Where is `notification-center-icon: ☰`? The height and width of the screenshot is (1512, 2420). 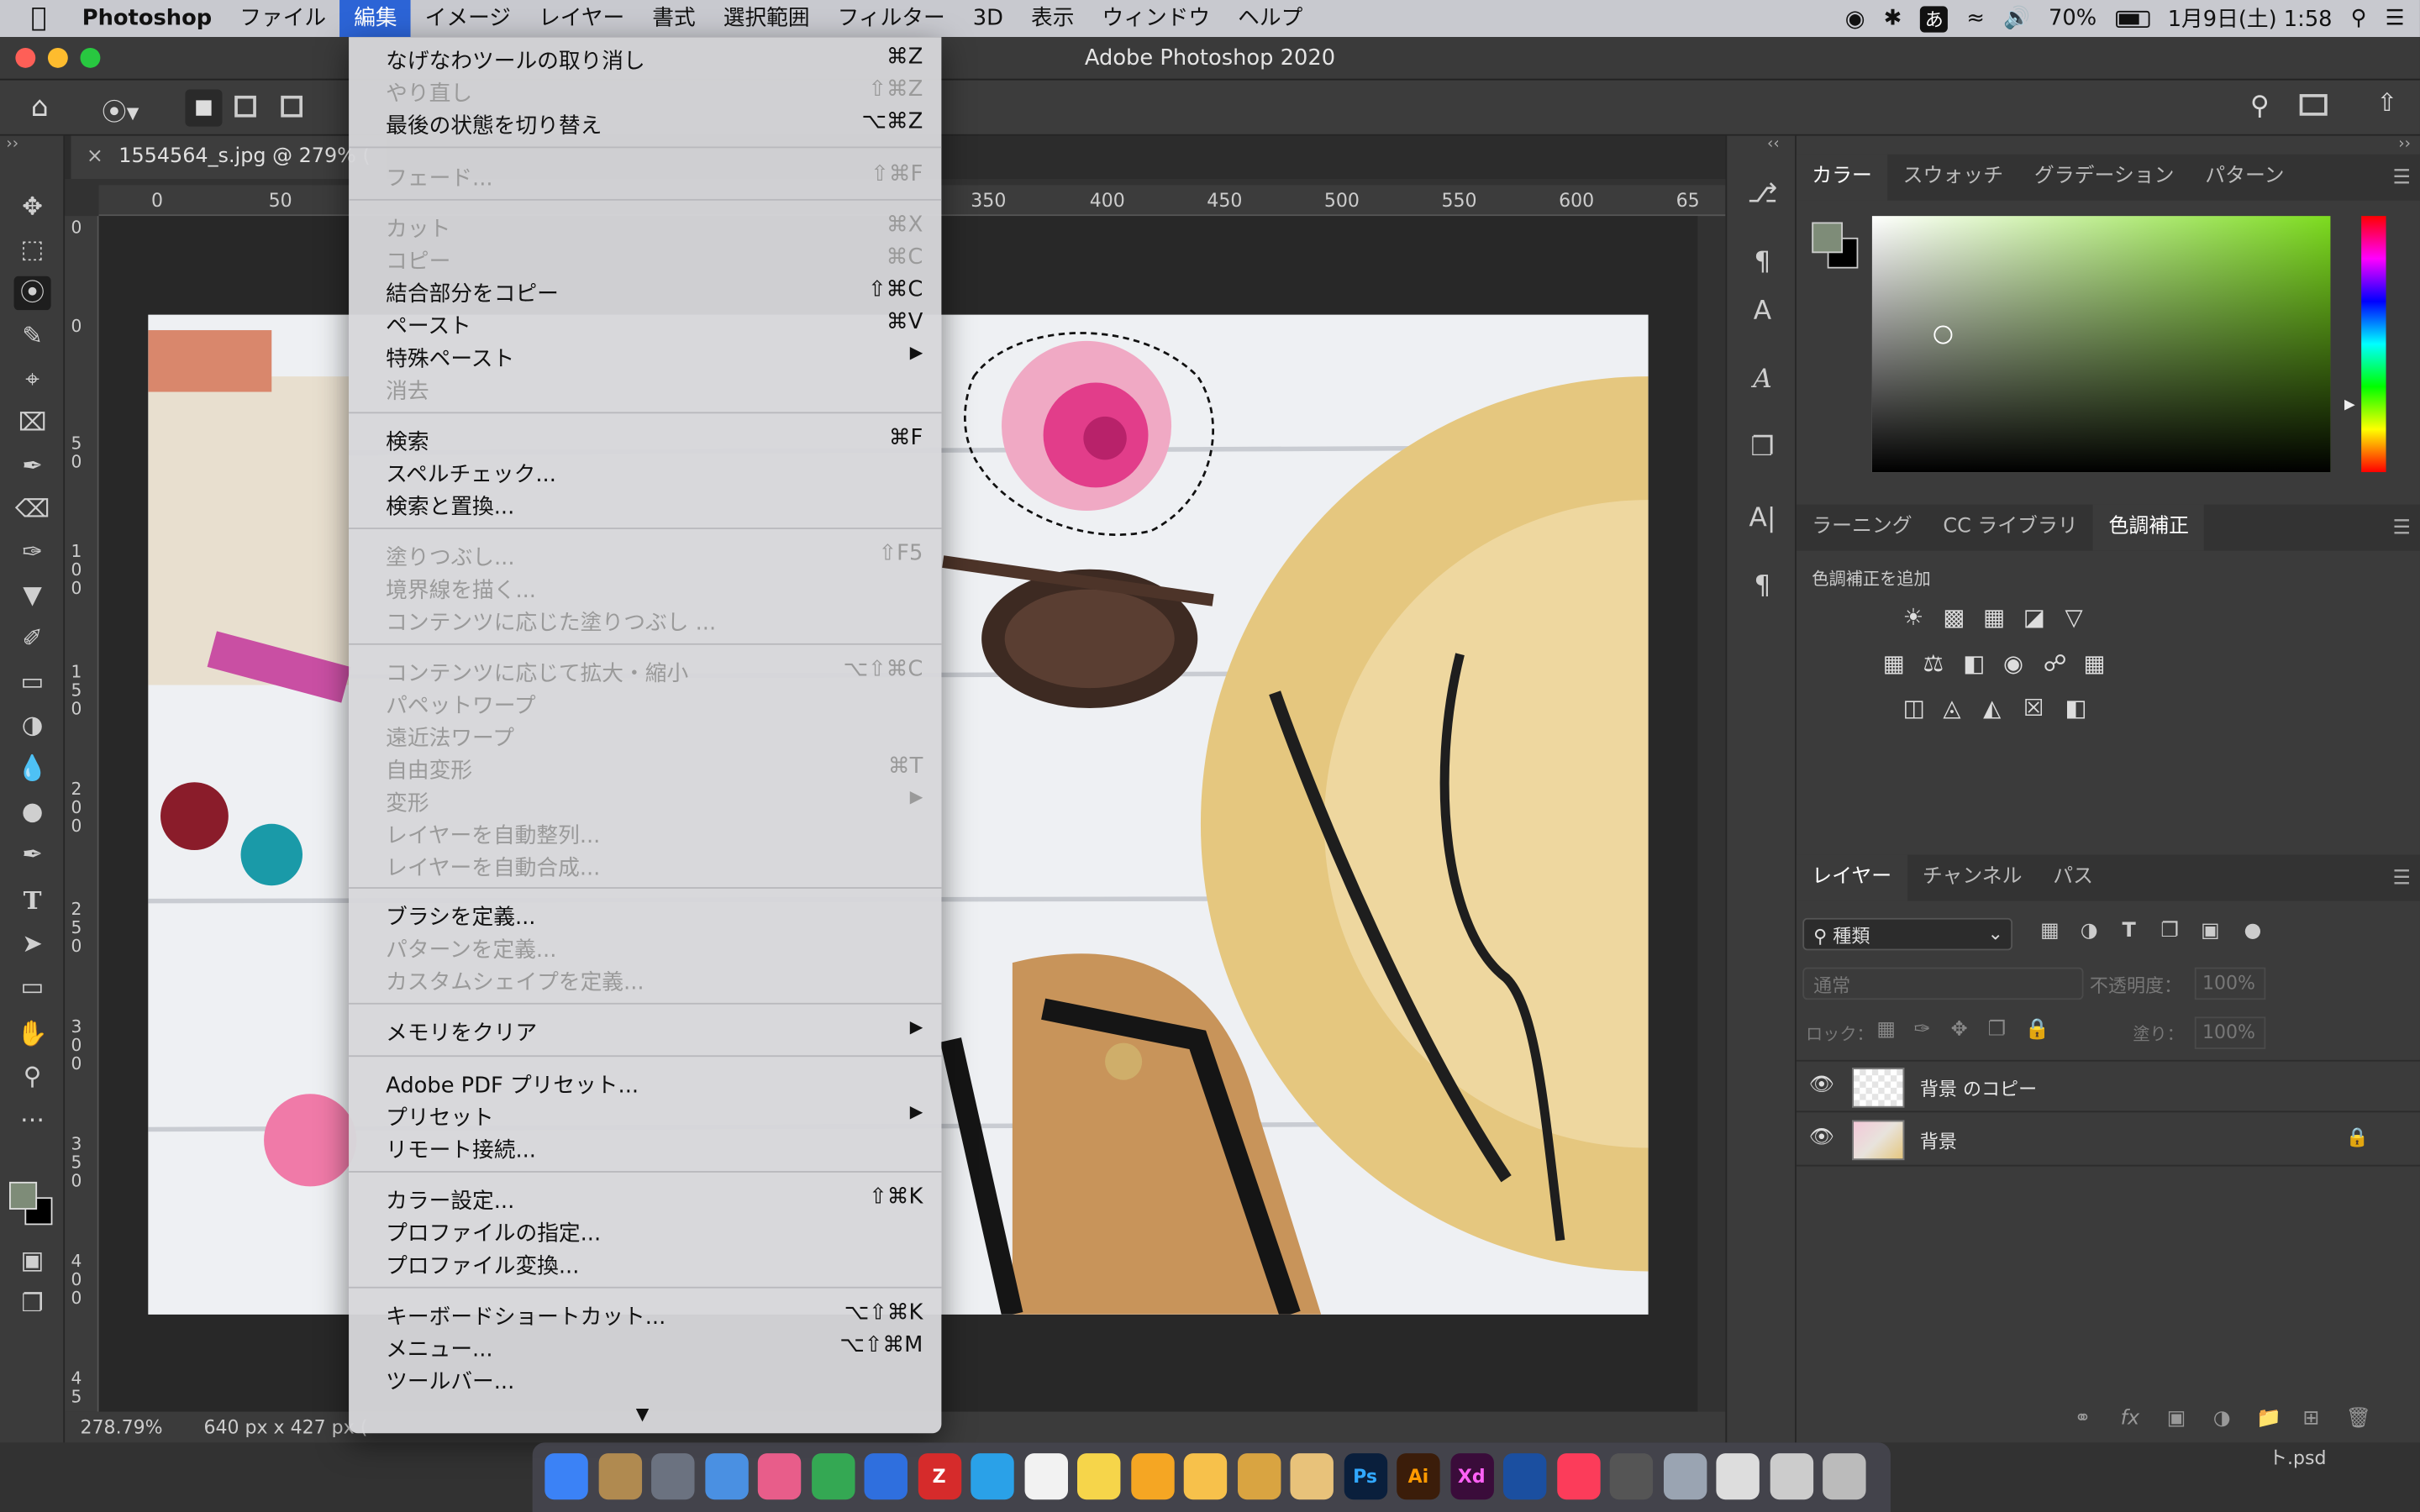 notification-center-icon: ☰ is located at coordinates (2395, 18).